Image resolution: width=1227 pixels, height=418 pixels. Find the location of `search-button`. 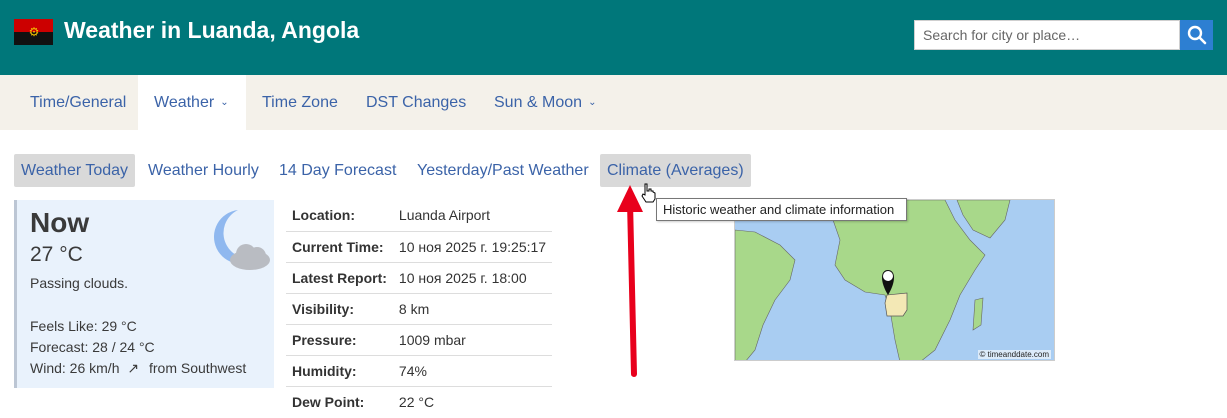

search-button is located at coordinates (1196, 35).